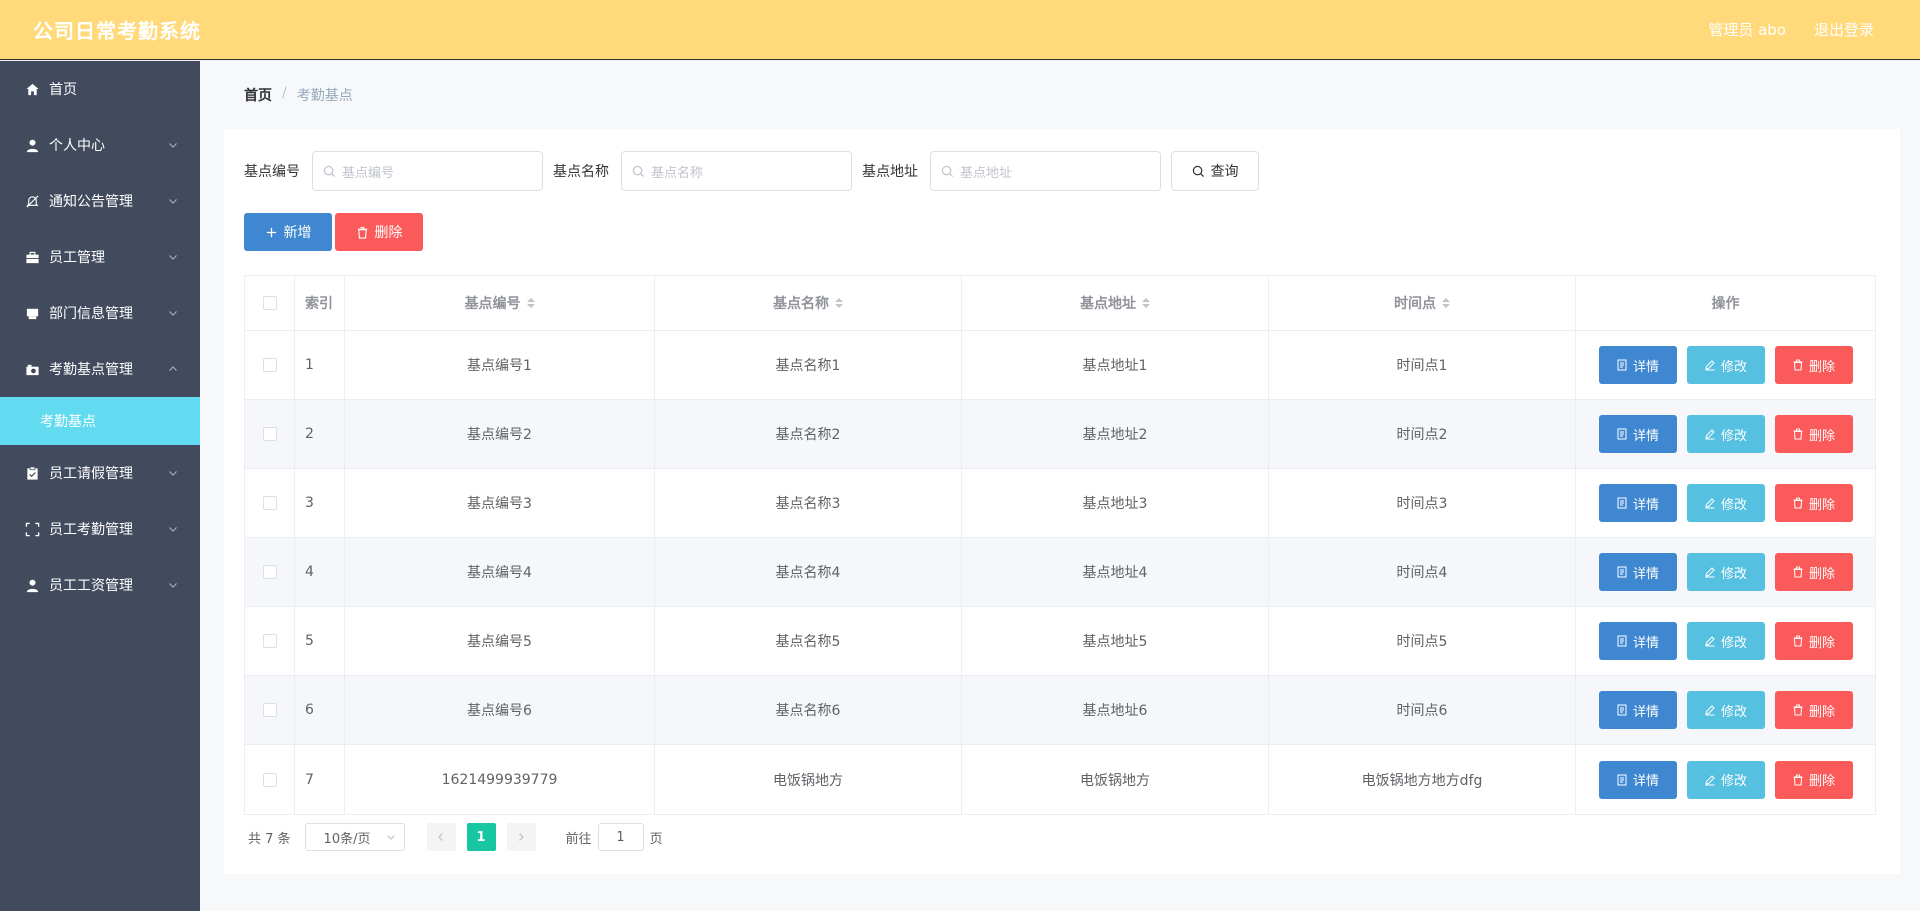 Image resolution: width=1920 pixels, height=911 pixels. Describe the element at coordinates (986, 173) in the screenshot. I see `addr-placeholder: 基点地址` at that location.